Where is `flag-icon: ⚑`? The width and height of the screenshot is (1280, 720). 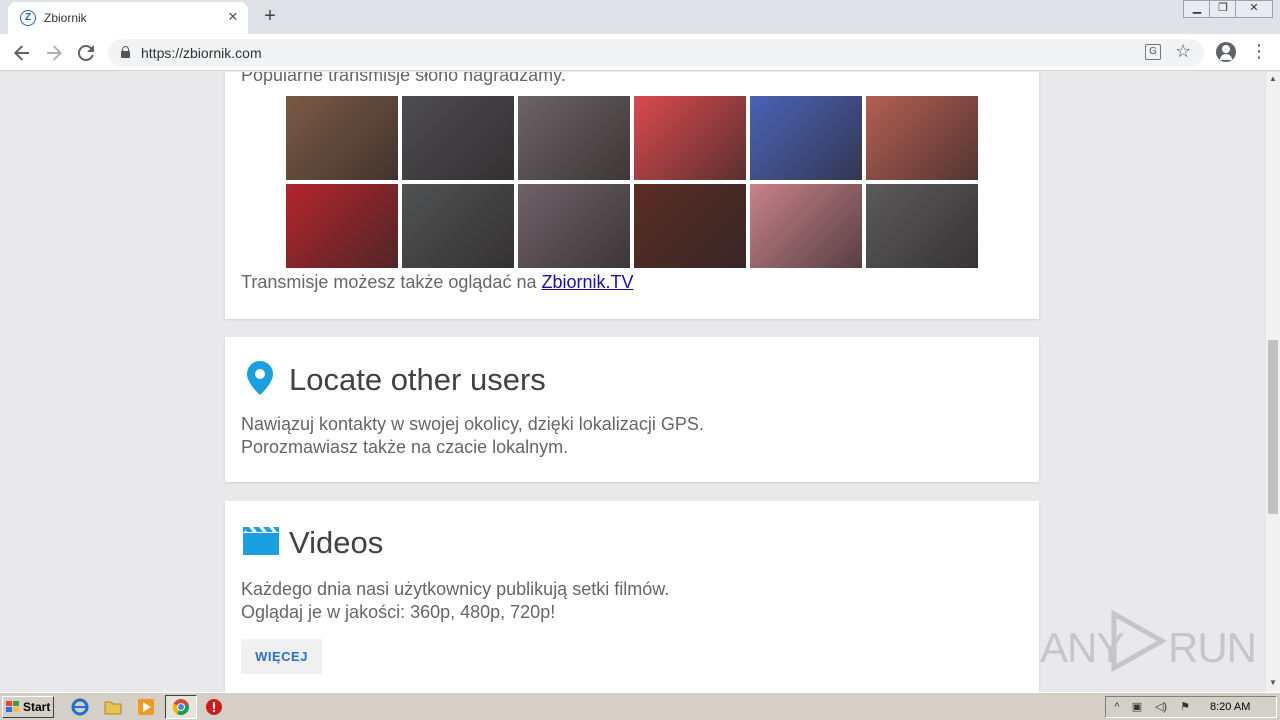 flag-icon: ⚑ is located at coordinates (1185, 707).